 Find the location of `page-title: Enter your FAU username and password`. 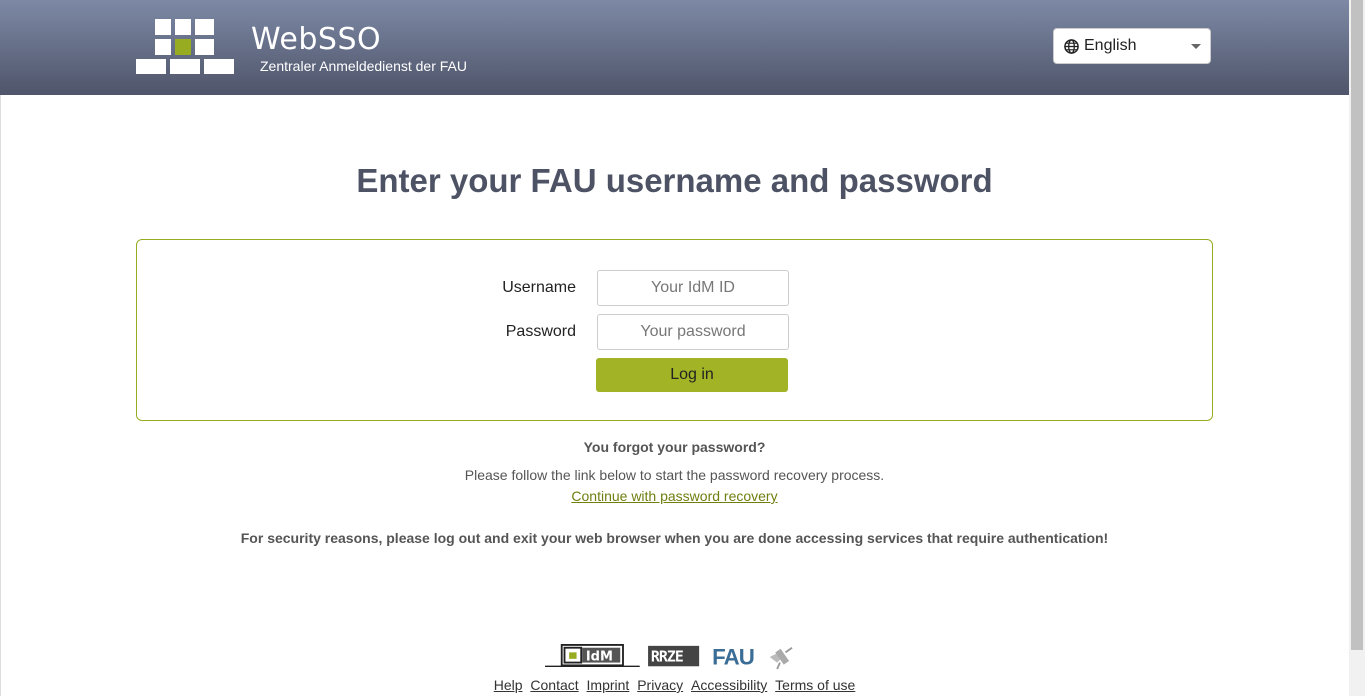

page-title: Enter your FAU username and password is located at coordinates (674, 180).